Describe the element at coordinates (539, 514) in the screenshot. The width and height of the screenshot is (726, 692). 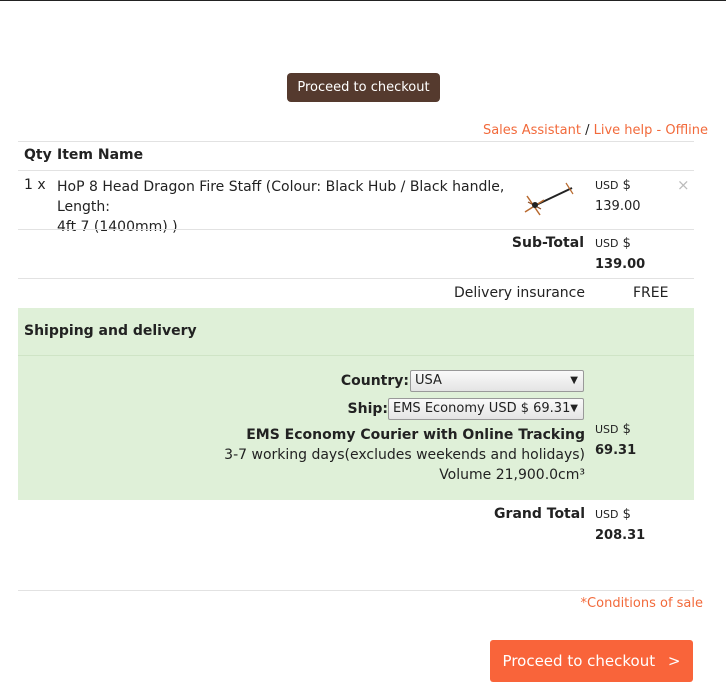
I see `grand-total-label: Grand Total` at that location.